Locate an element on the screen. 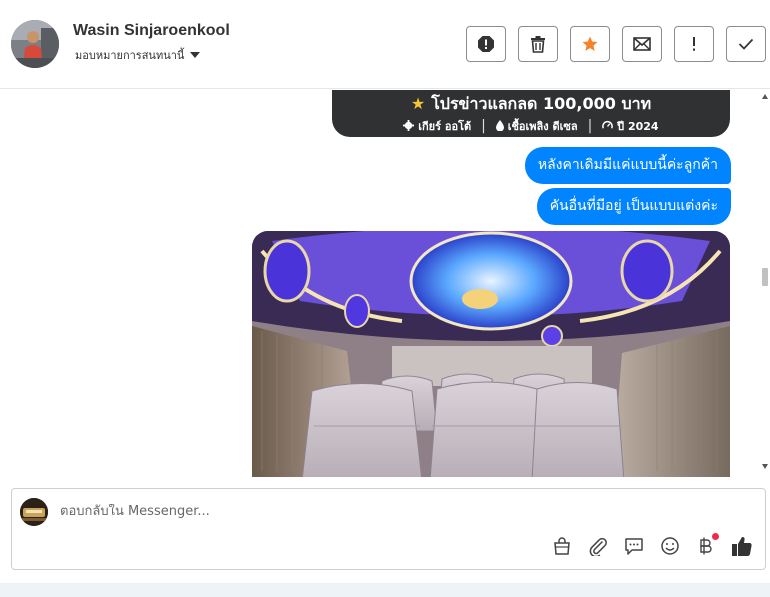  exclamation-icon is located at coordinates (694, 44).